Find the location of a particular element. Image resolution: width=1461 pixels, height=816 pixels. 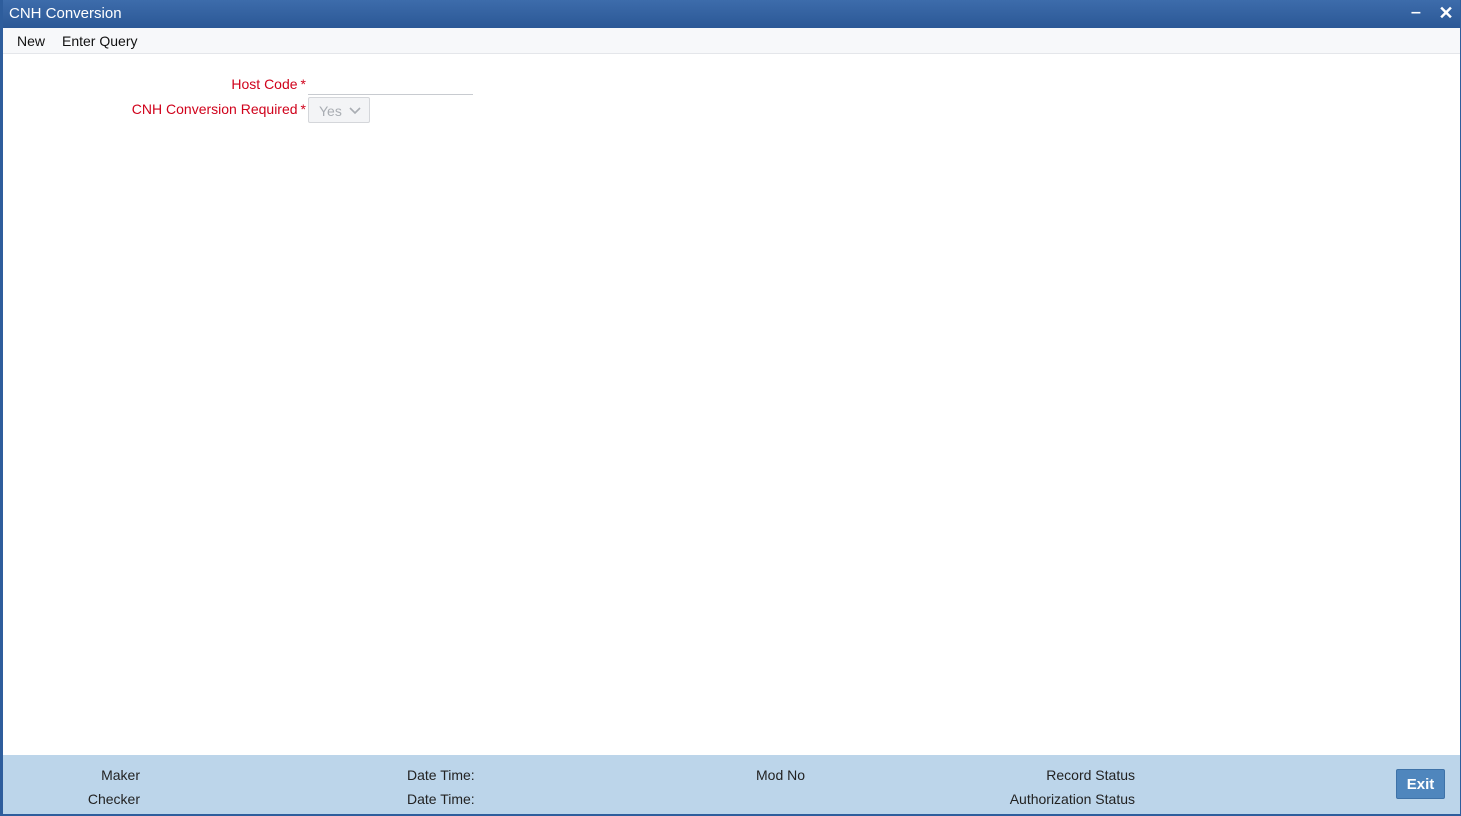

cnh-conversion-required-label-text: CNH Conversion Required is located at coordinates (214, 109).